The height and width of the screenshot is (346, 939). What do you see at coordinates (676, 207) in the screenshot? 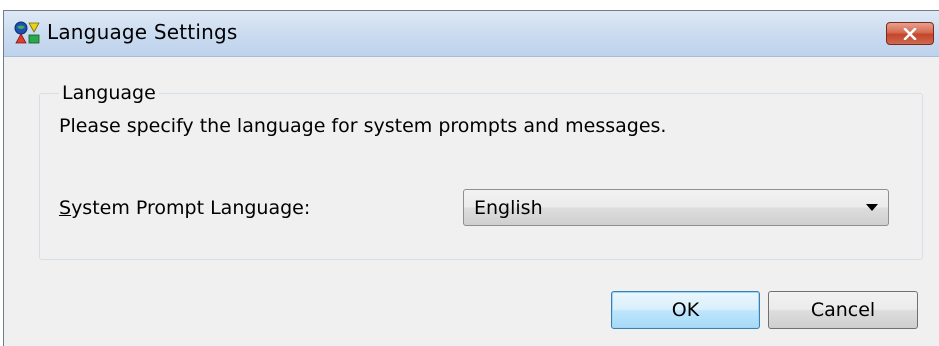
I see `system-prompt-language-select: English` at bounding box center [676, 207].